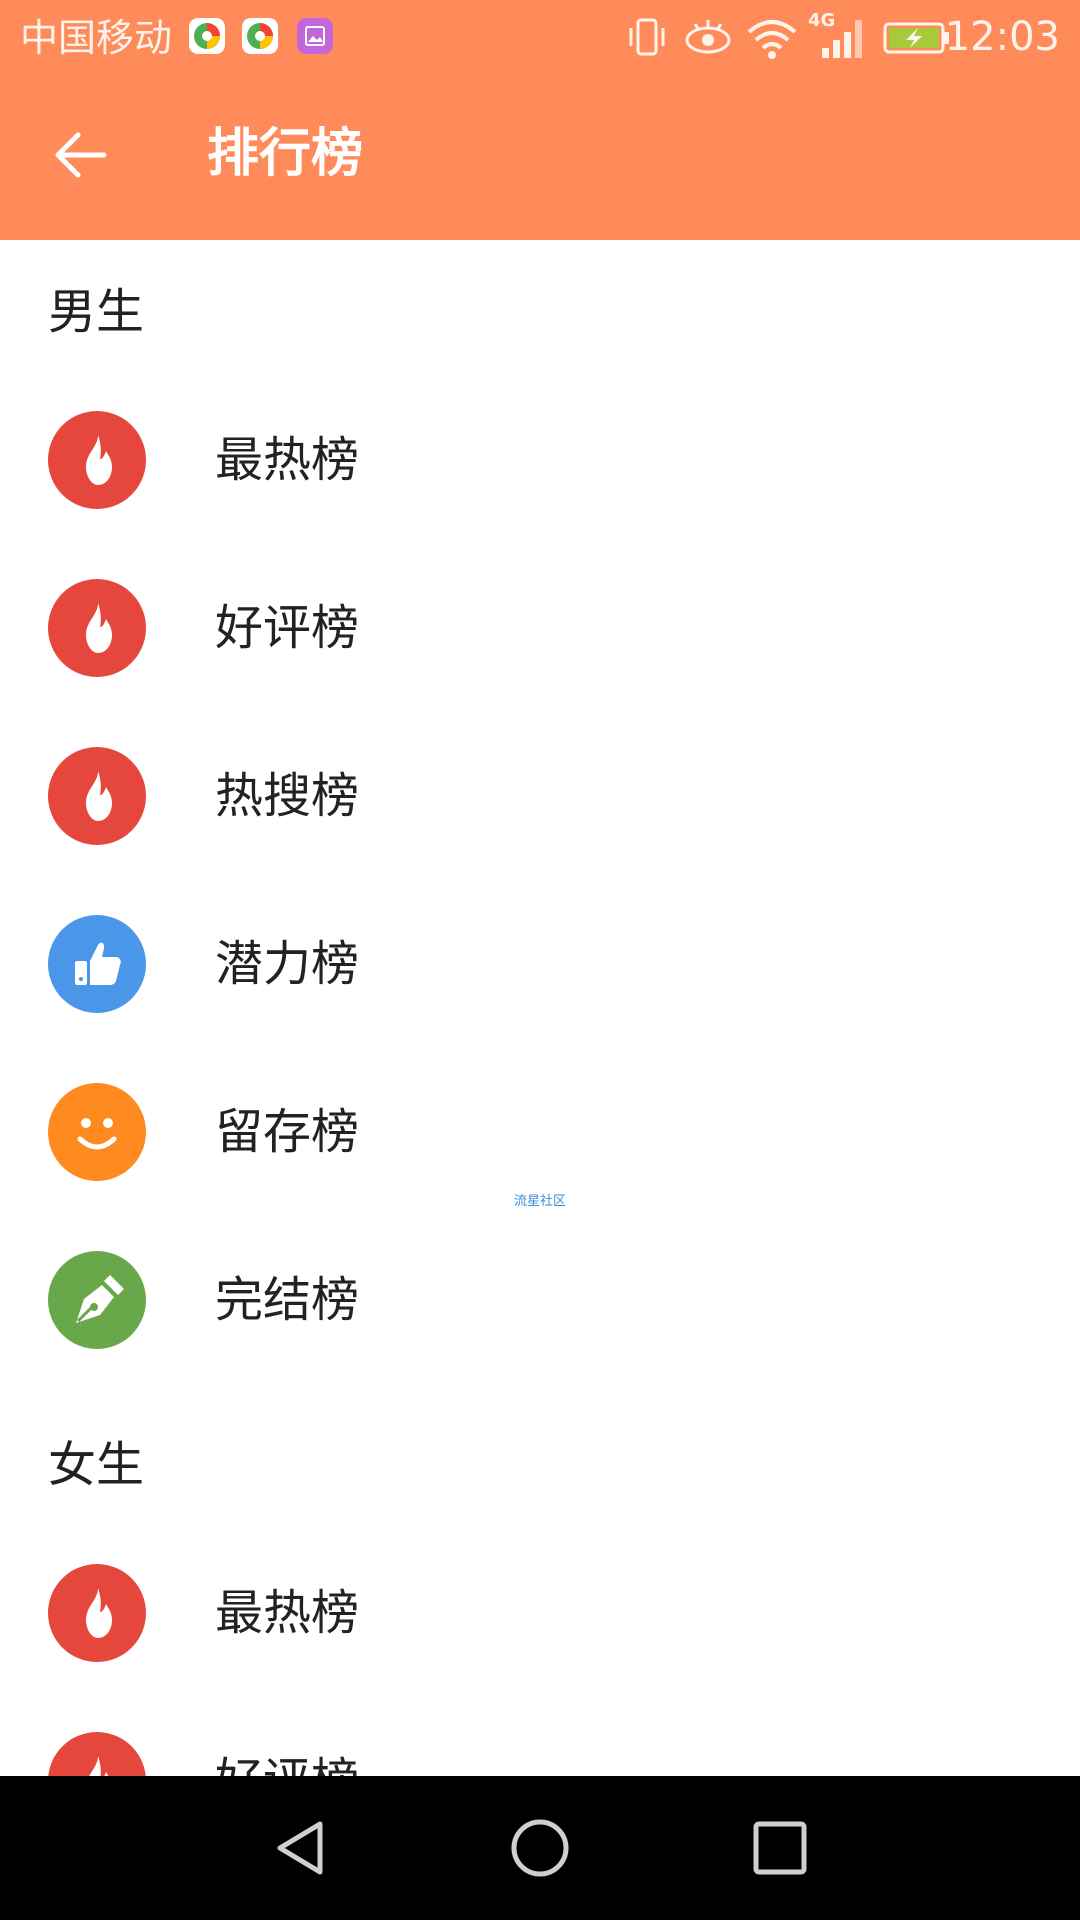  I want to click on section-header-male: 男生, so click(96, 312).